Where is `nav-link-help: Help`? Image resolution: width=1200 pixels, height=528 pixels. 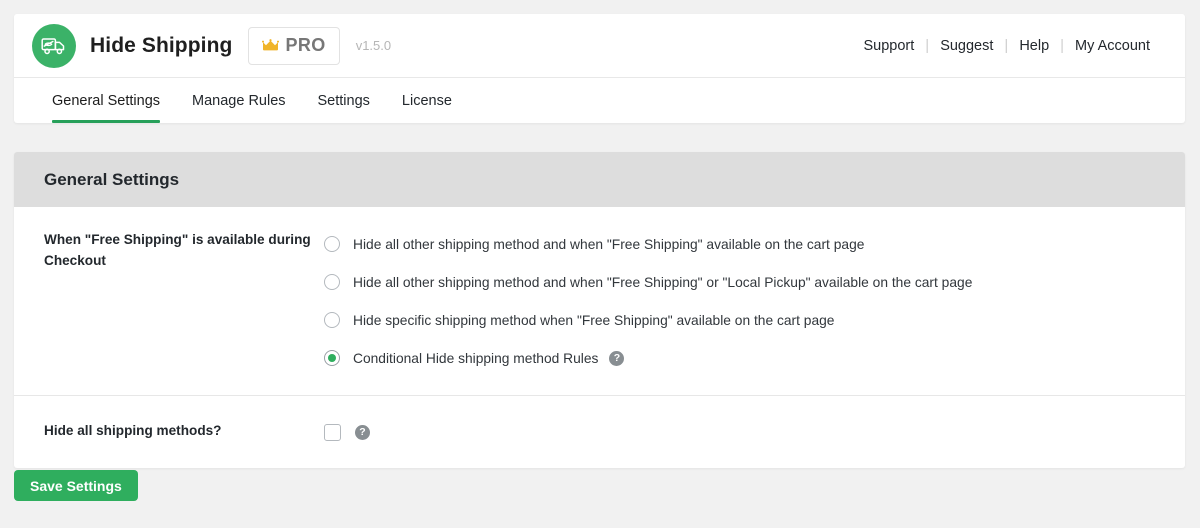 nav-link-help: Help is located at coordinates (1034, 46).